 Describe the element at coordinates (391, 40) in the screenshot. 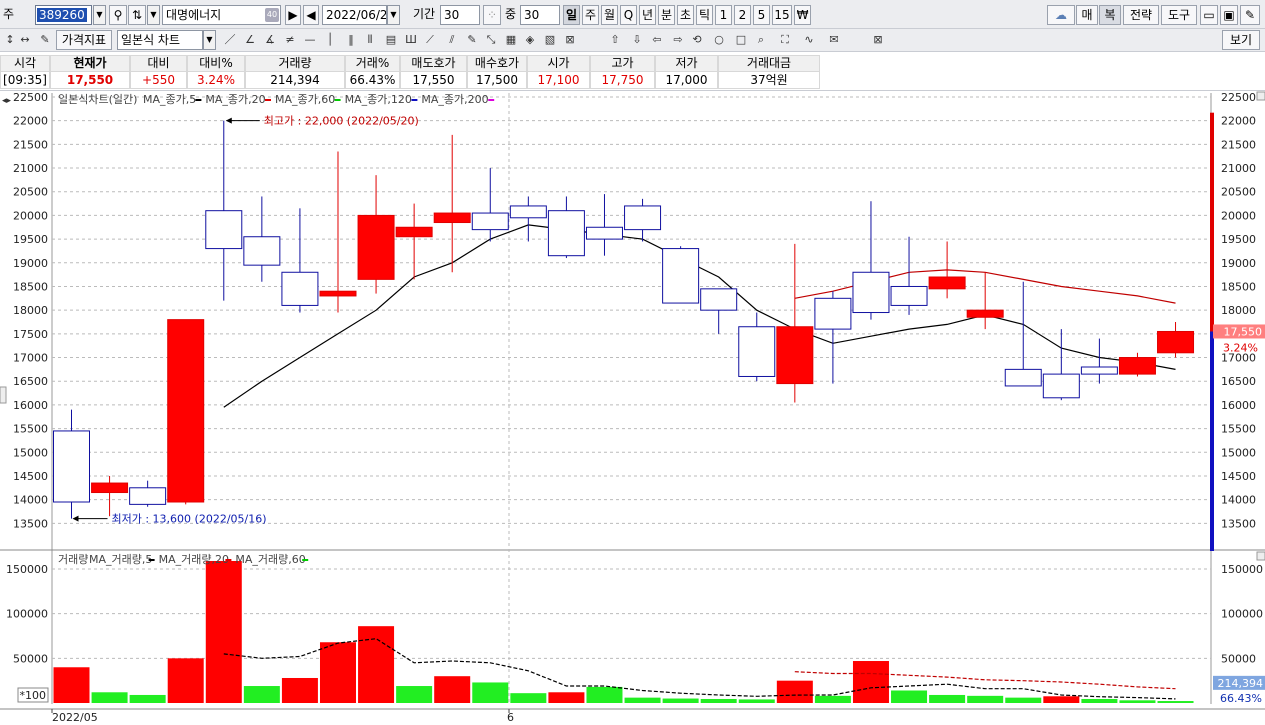

I see `grid-icon: ▤` at that location.